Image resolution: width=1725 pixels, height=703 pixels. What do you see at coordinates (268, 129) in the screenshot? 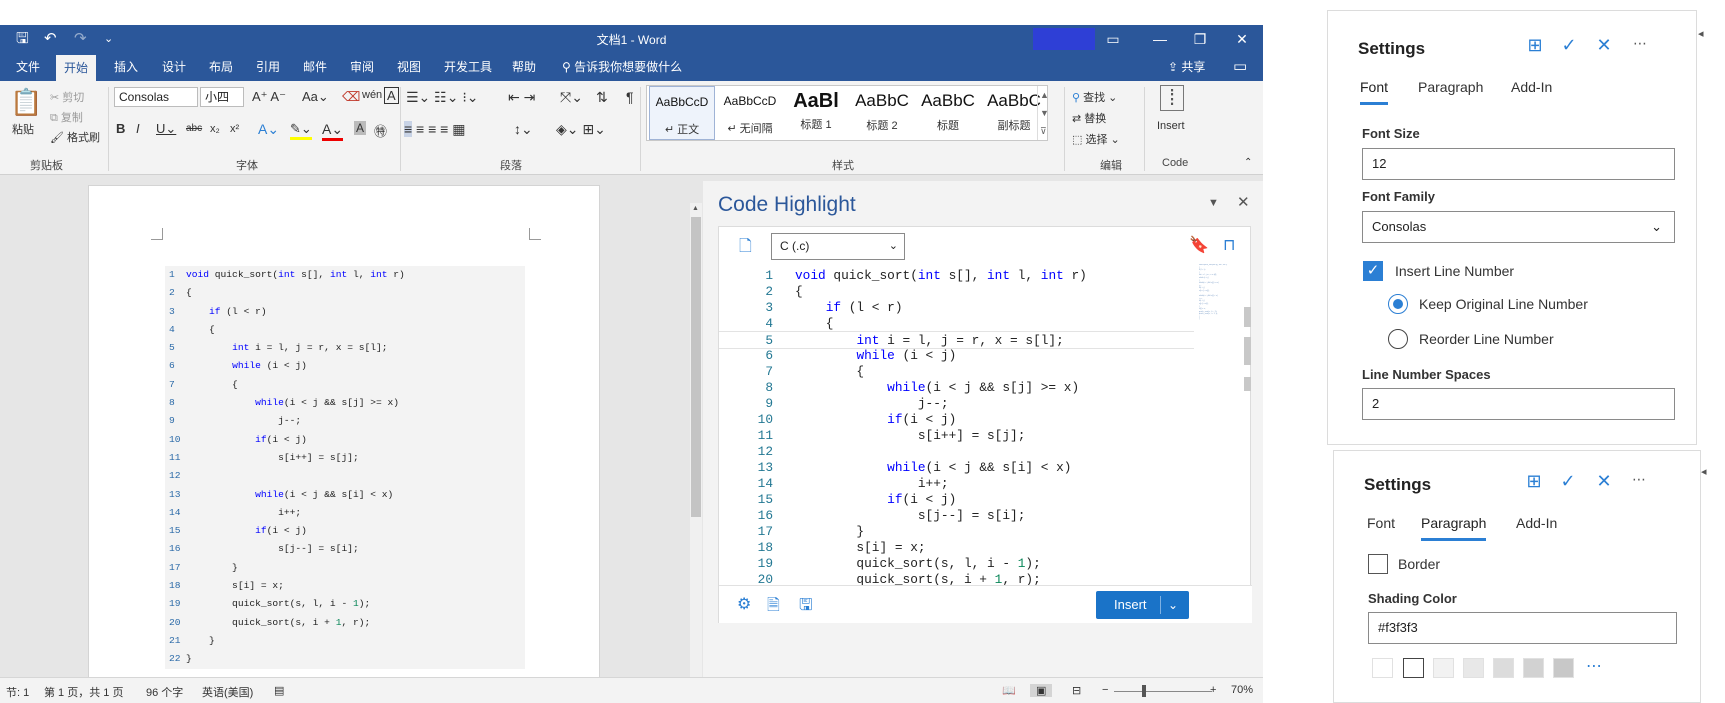
I see `text-effects-icon: A⌄` at bounding box center [268, 129].